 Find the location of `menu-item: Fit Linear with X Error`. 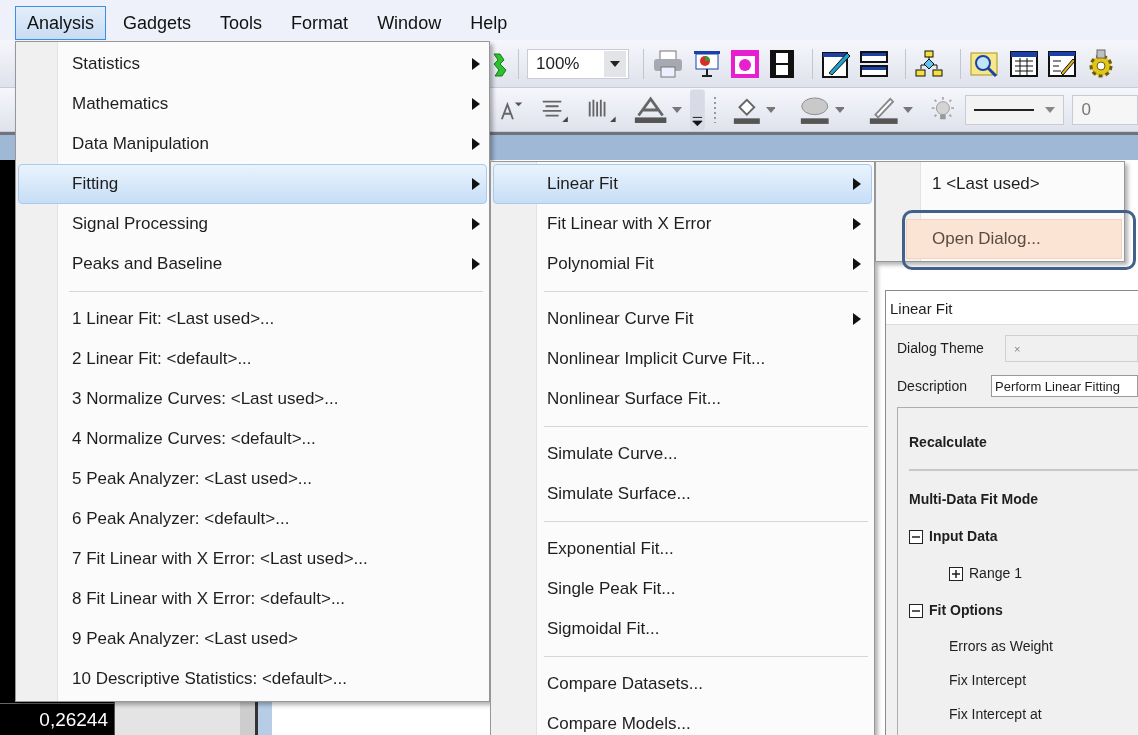

menu-item: Fit Linear with X Error is located at coordinates (682, 224).